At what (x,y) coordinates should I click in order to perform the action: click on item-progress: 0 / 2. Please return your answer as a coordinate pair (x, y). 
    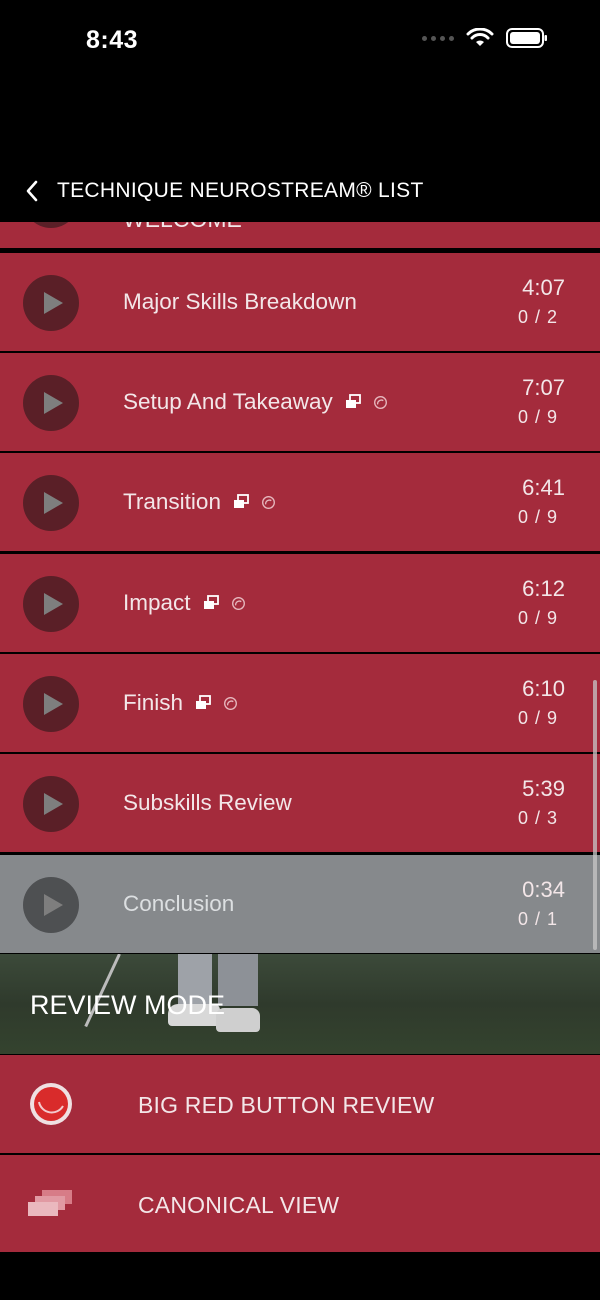
    Looking at the image, I should click on (537, 317).